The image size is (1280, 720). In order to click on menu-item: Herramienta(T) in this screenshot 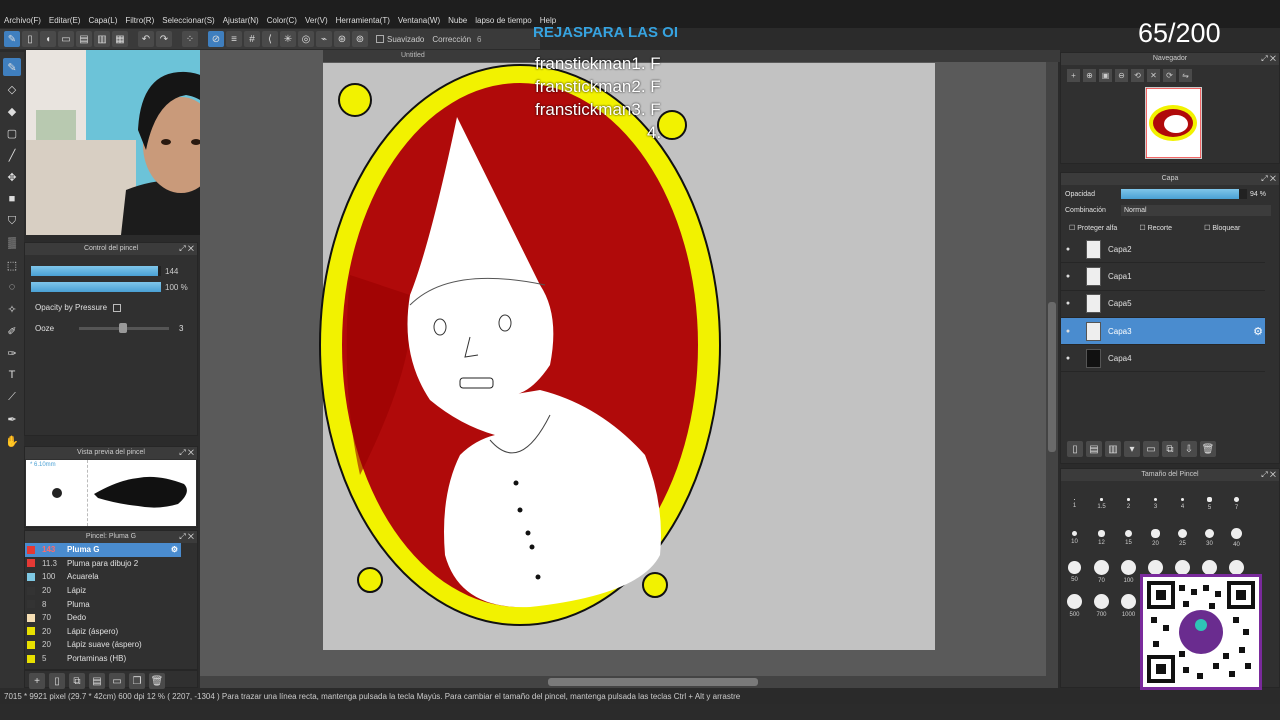, I will do `click(363, 21)`.